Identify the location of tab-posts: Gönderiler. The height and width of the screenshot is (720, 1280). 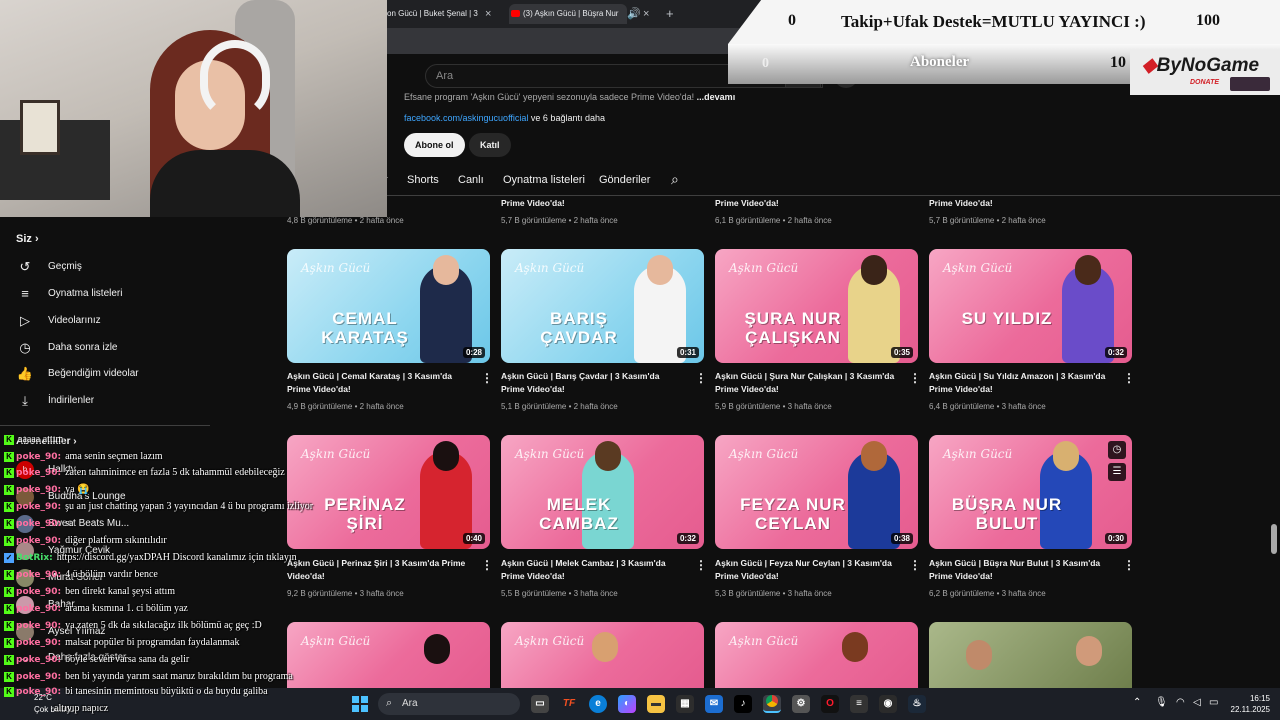
(624, 180).